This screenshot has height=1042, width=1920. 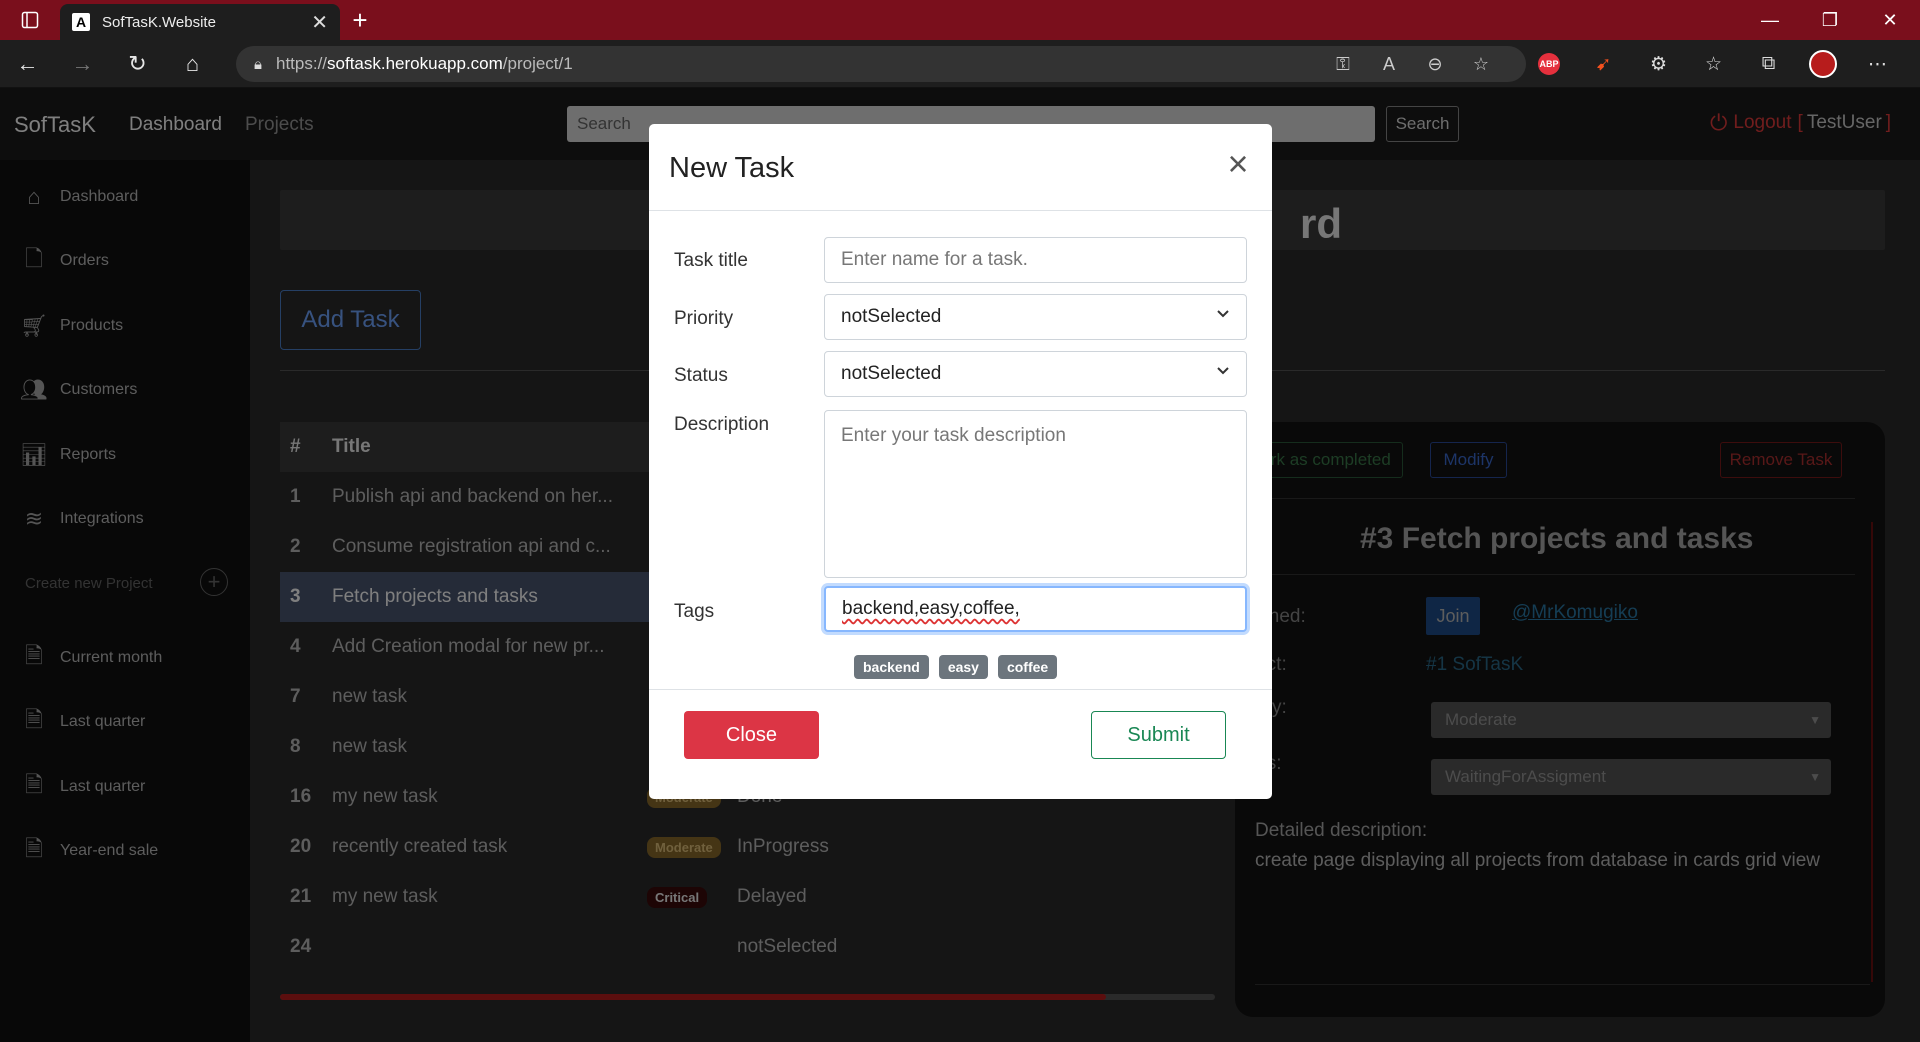 I want to click on close-window-icon: ✕, so click(x=1890, y=20).